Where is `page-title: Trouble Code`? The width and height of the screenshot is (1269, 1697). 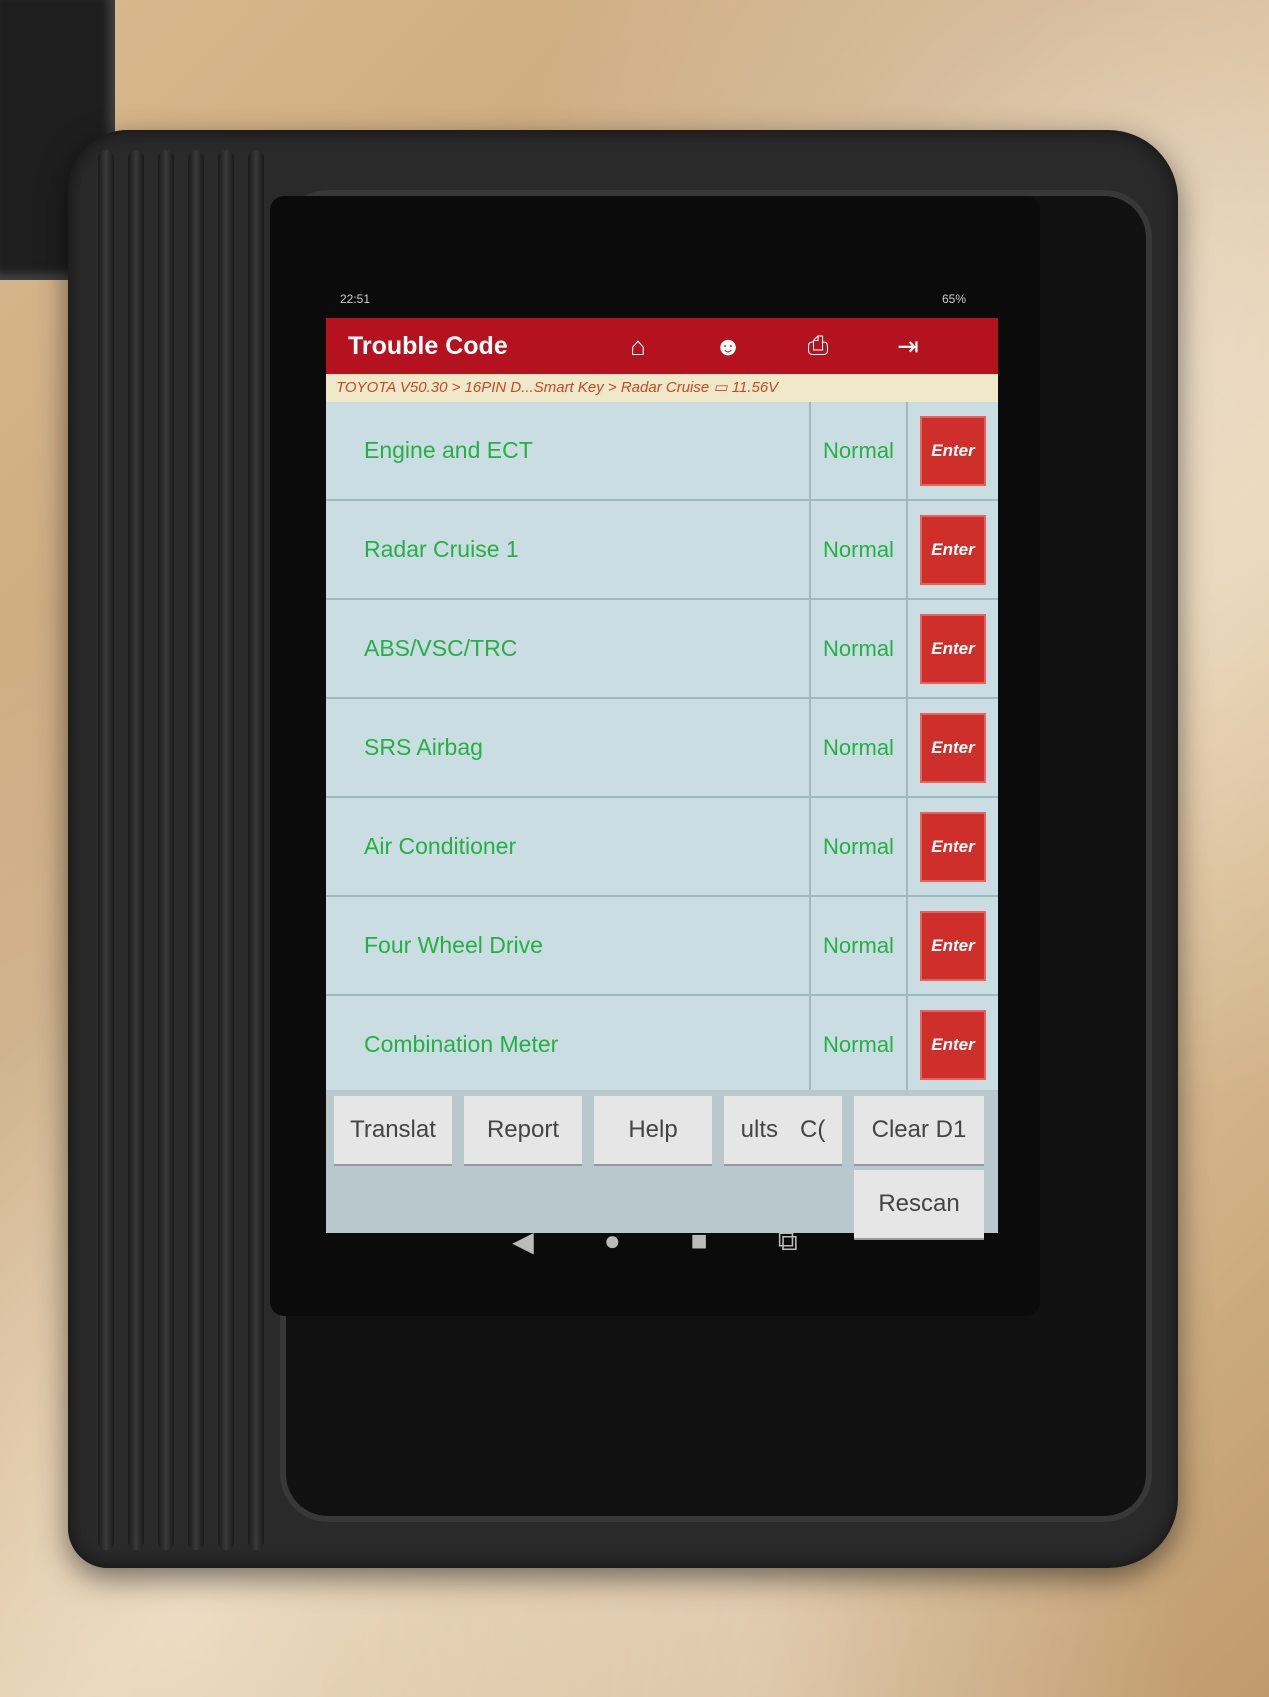
page-title: Trouble Code is located at coordinates (428, 345).